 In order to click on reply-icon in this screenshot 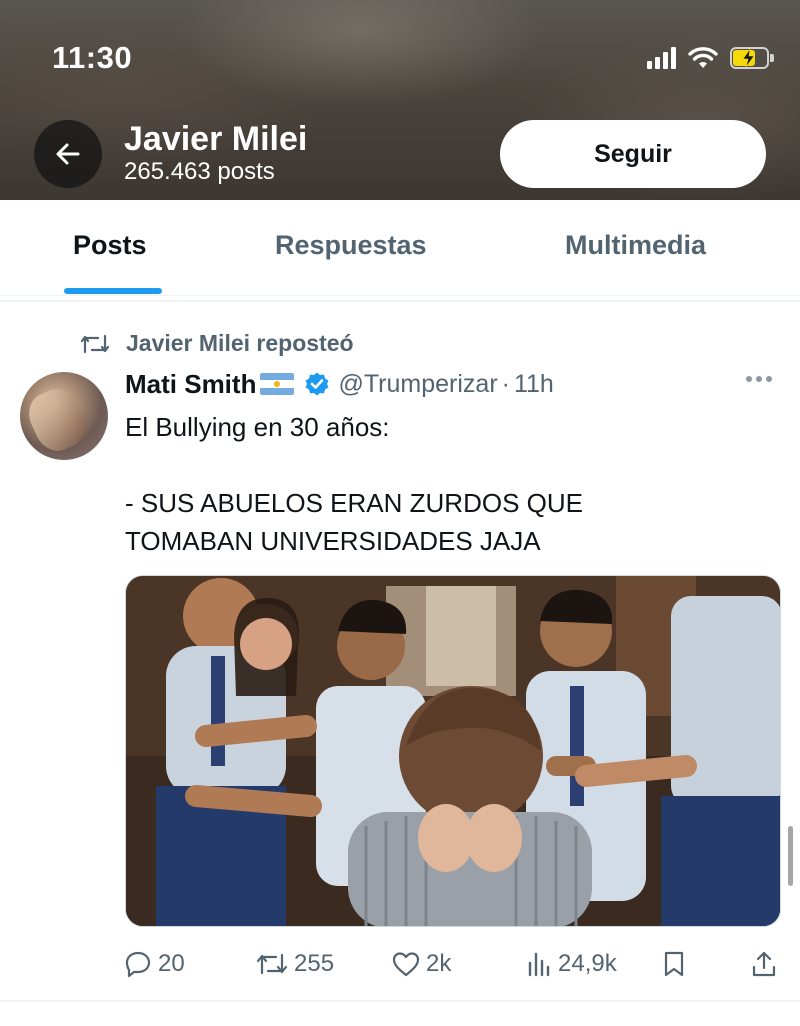, I will do `click(138, 964)`.